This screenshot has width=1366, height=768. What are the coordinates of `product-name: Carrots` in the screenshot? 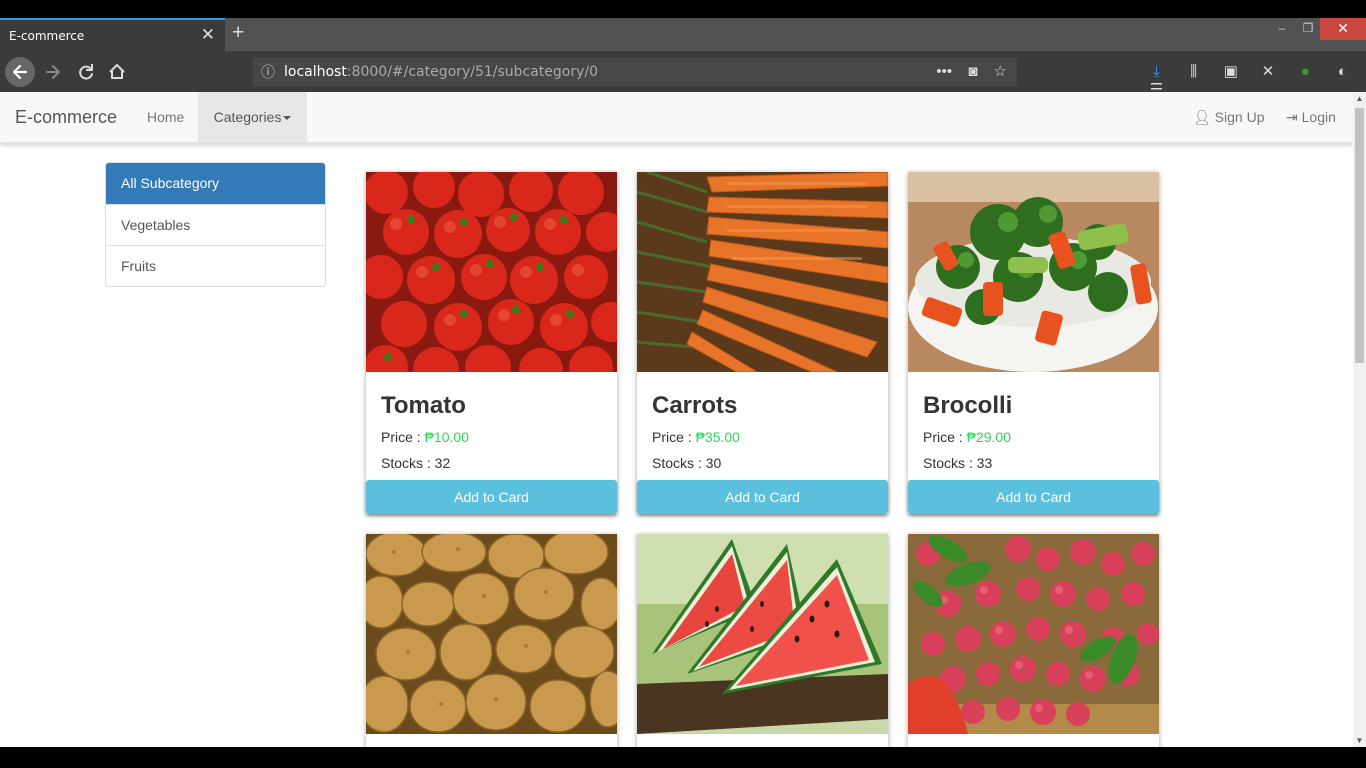 It's located at (695, 405).